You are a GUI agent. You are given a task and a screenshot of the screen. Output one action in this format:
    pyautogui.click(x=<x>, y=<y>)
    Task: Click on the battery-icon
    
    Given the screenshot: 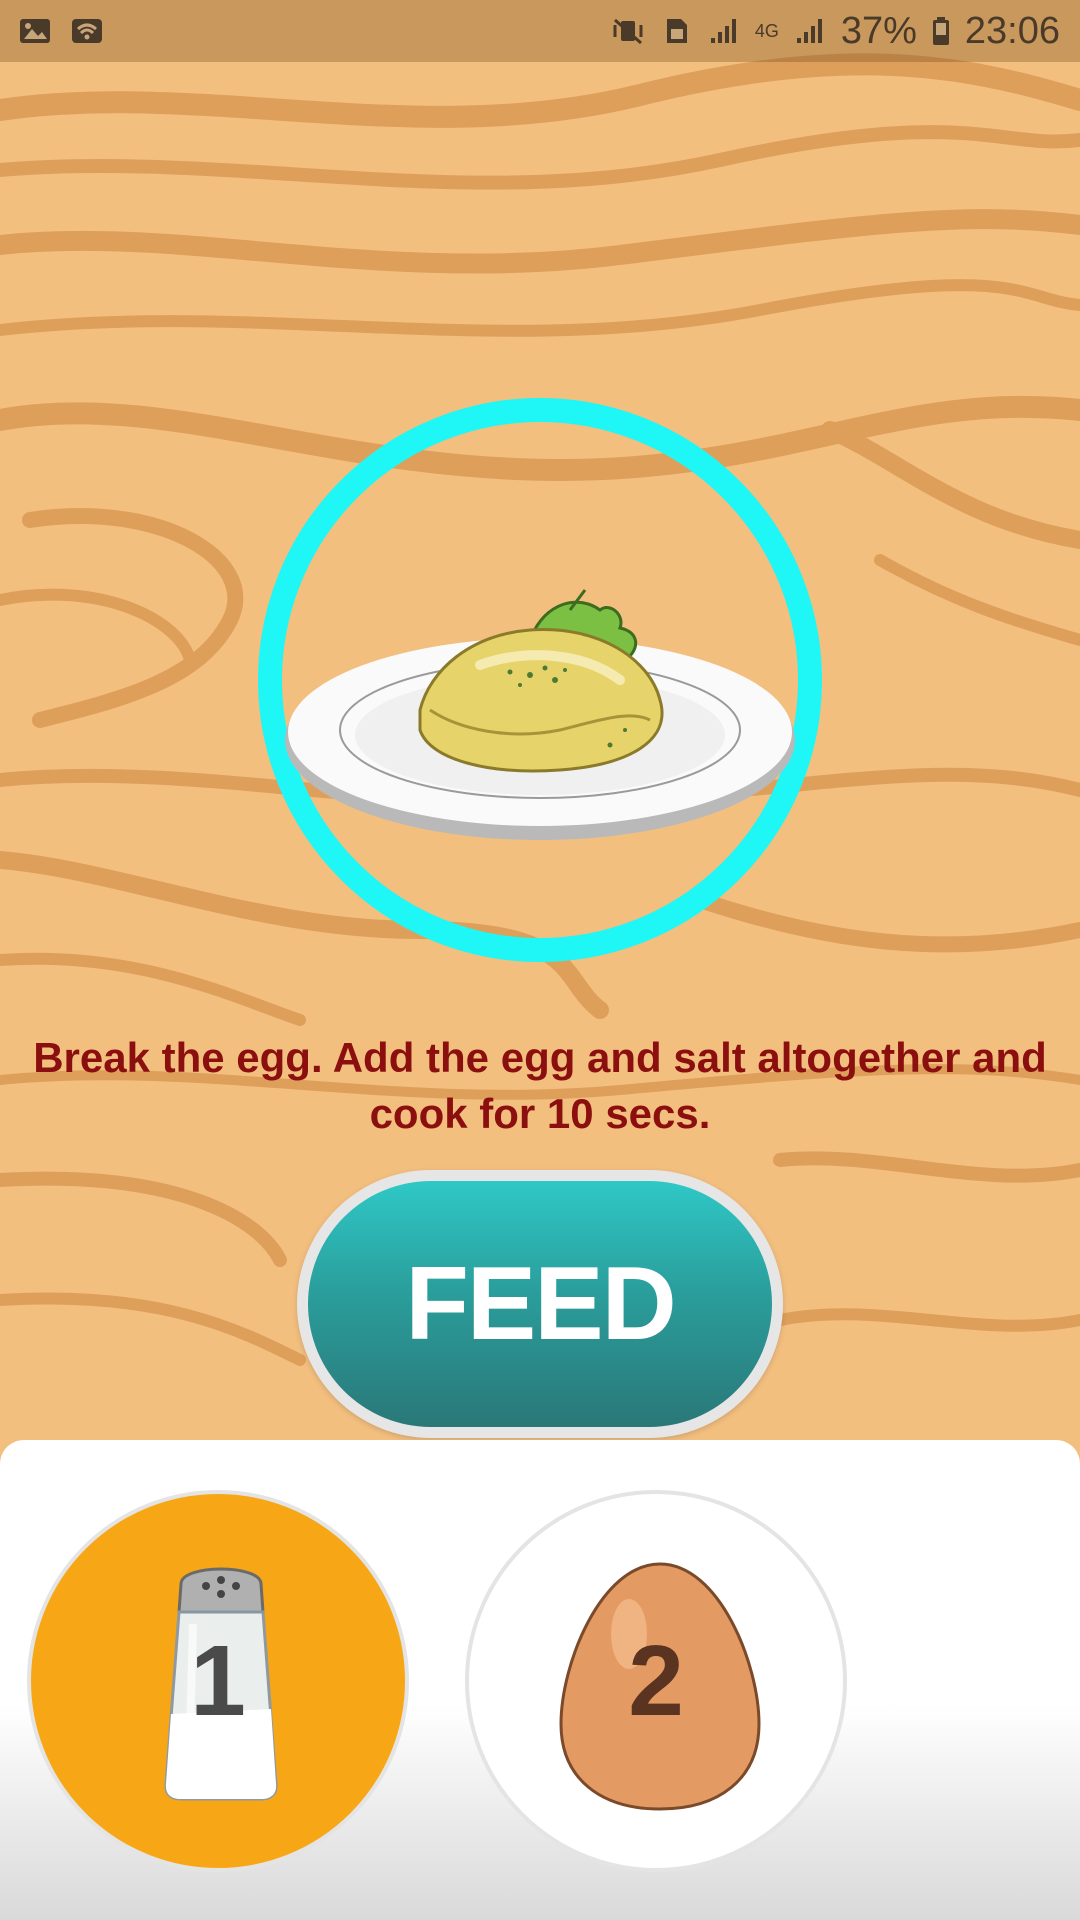 What is the action you would take?
    pyautogui.click(x=940, y=31)
    